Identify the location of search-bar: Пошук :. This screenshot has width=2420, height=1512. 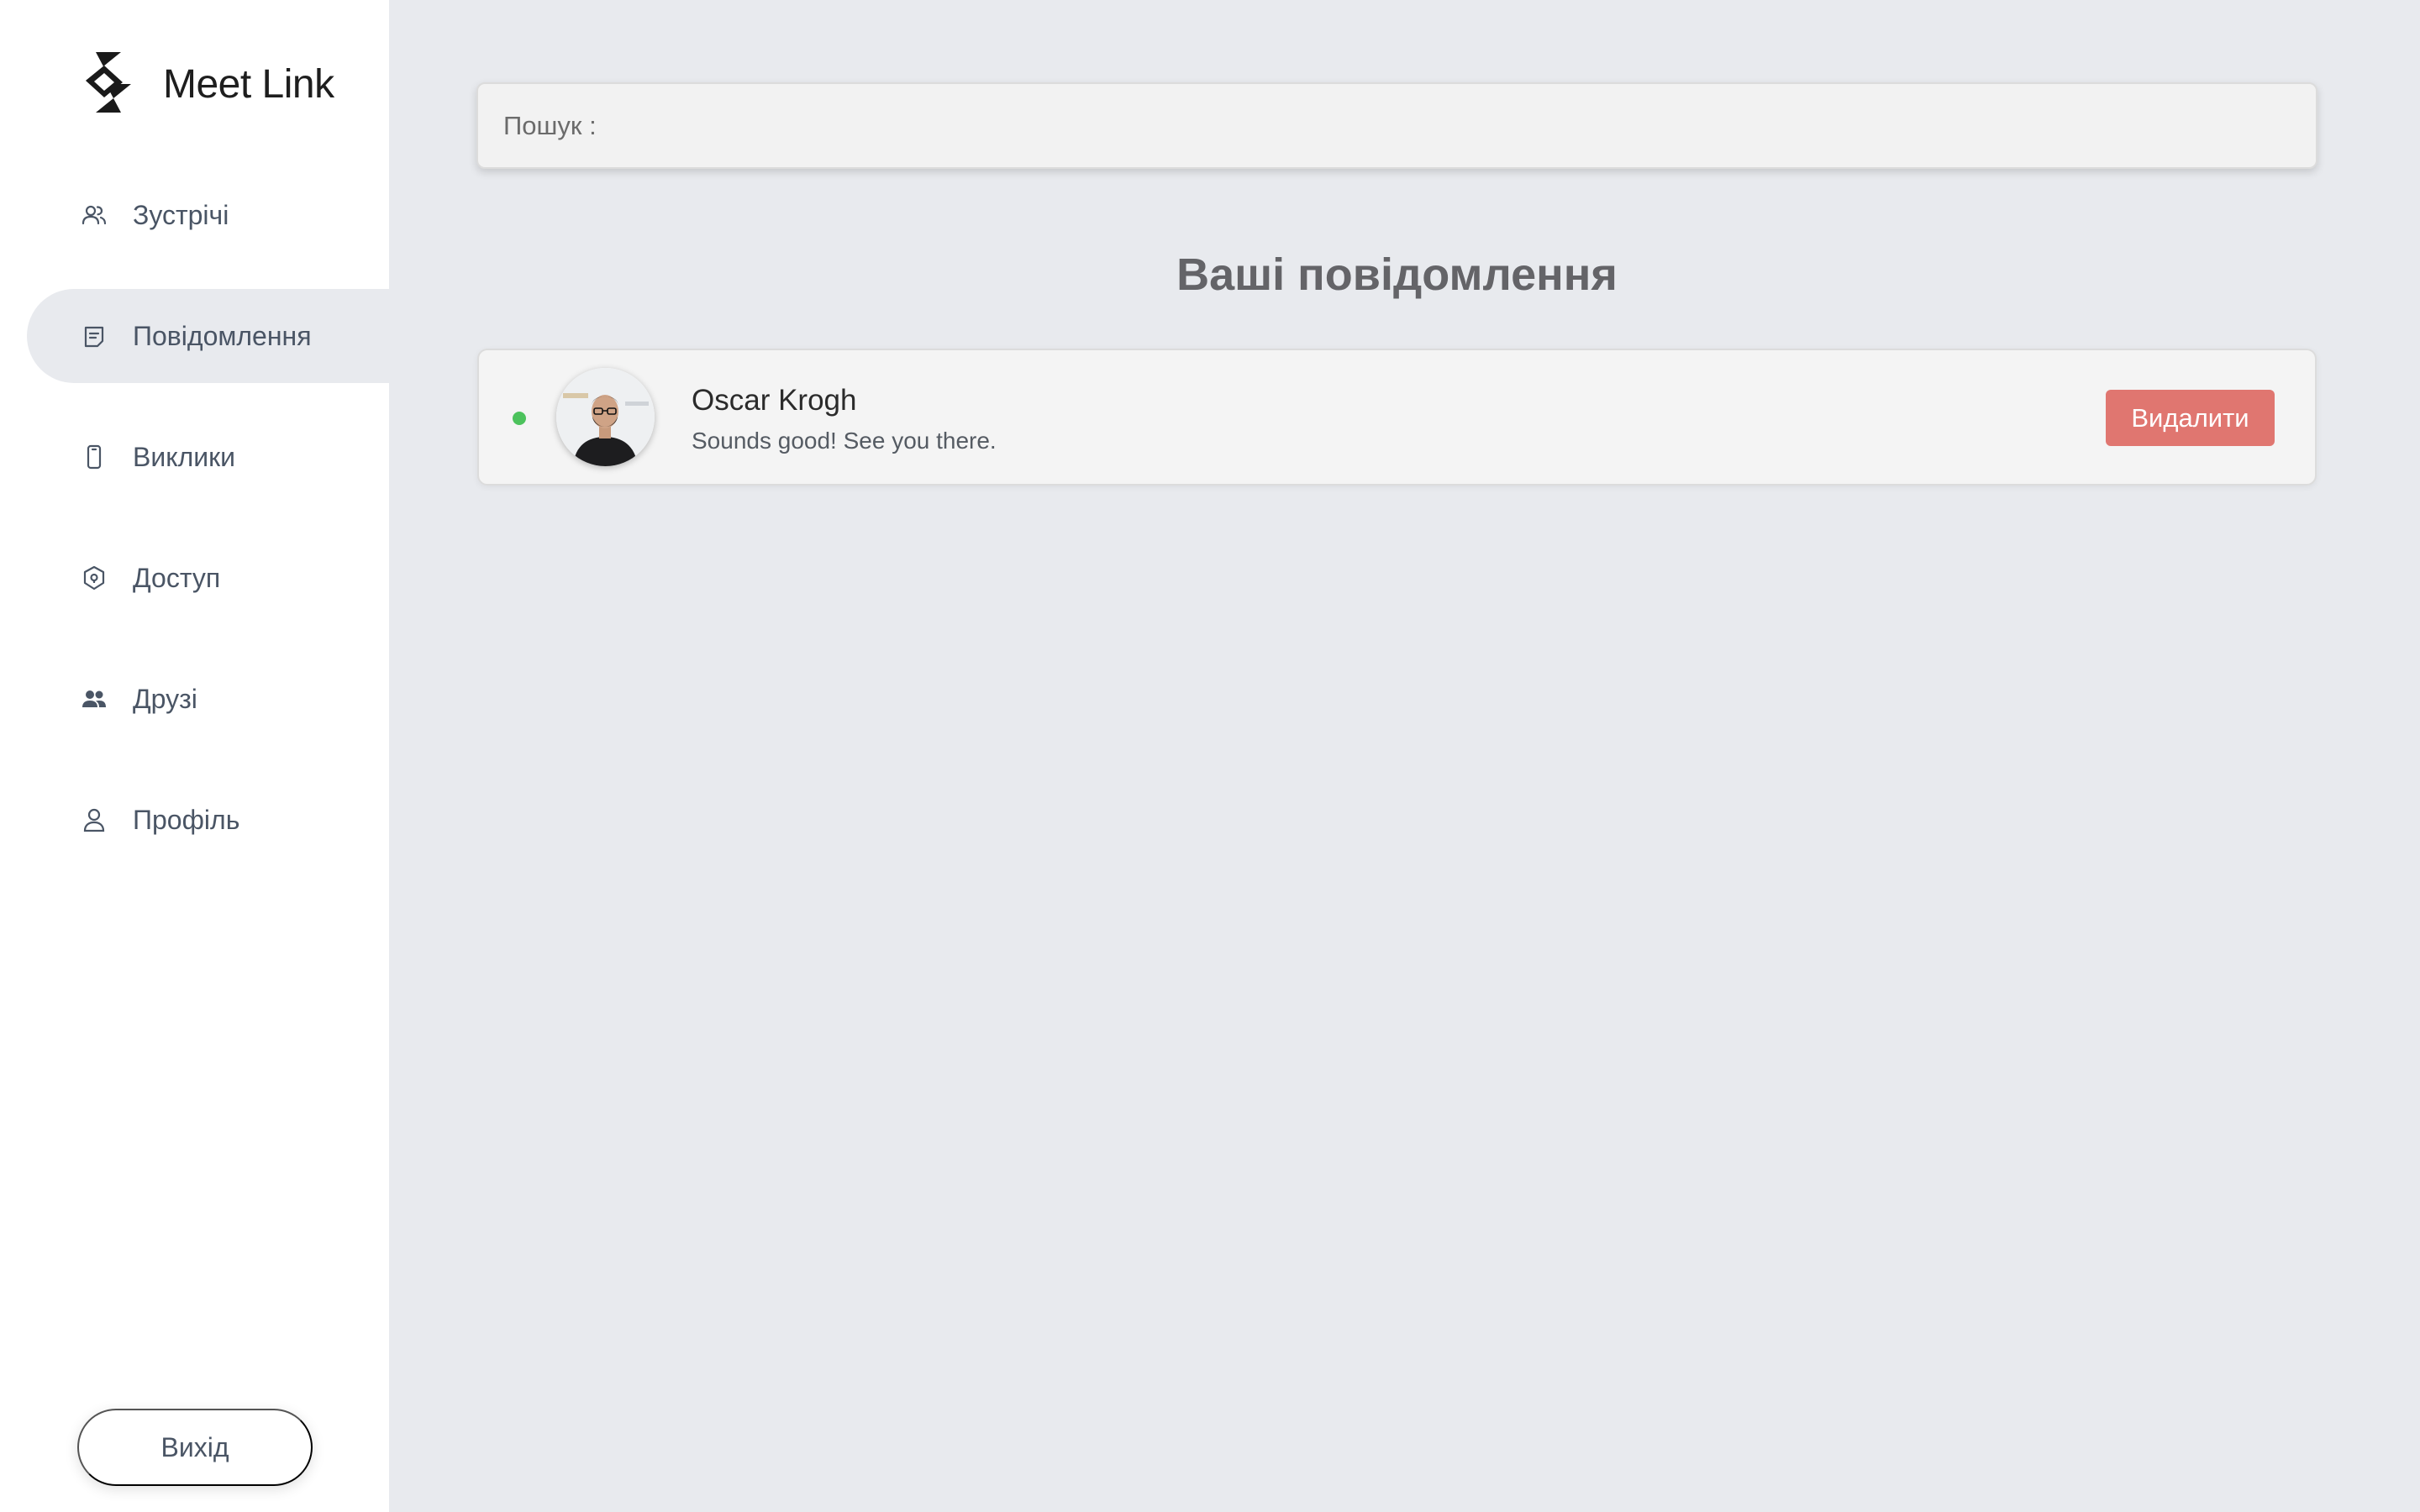
(1396, 125).